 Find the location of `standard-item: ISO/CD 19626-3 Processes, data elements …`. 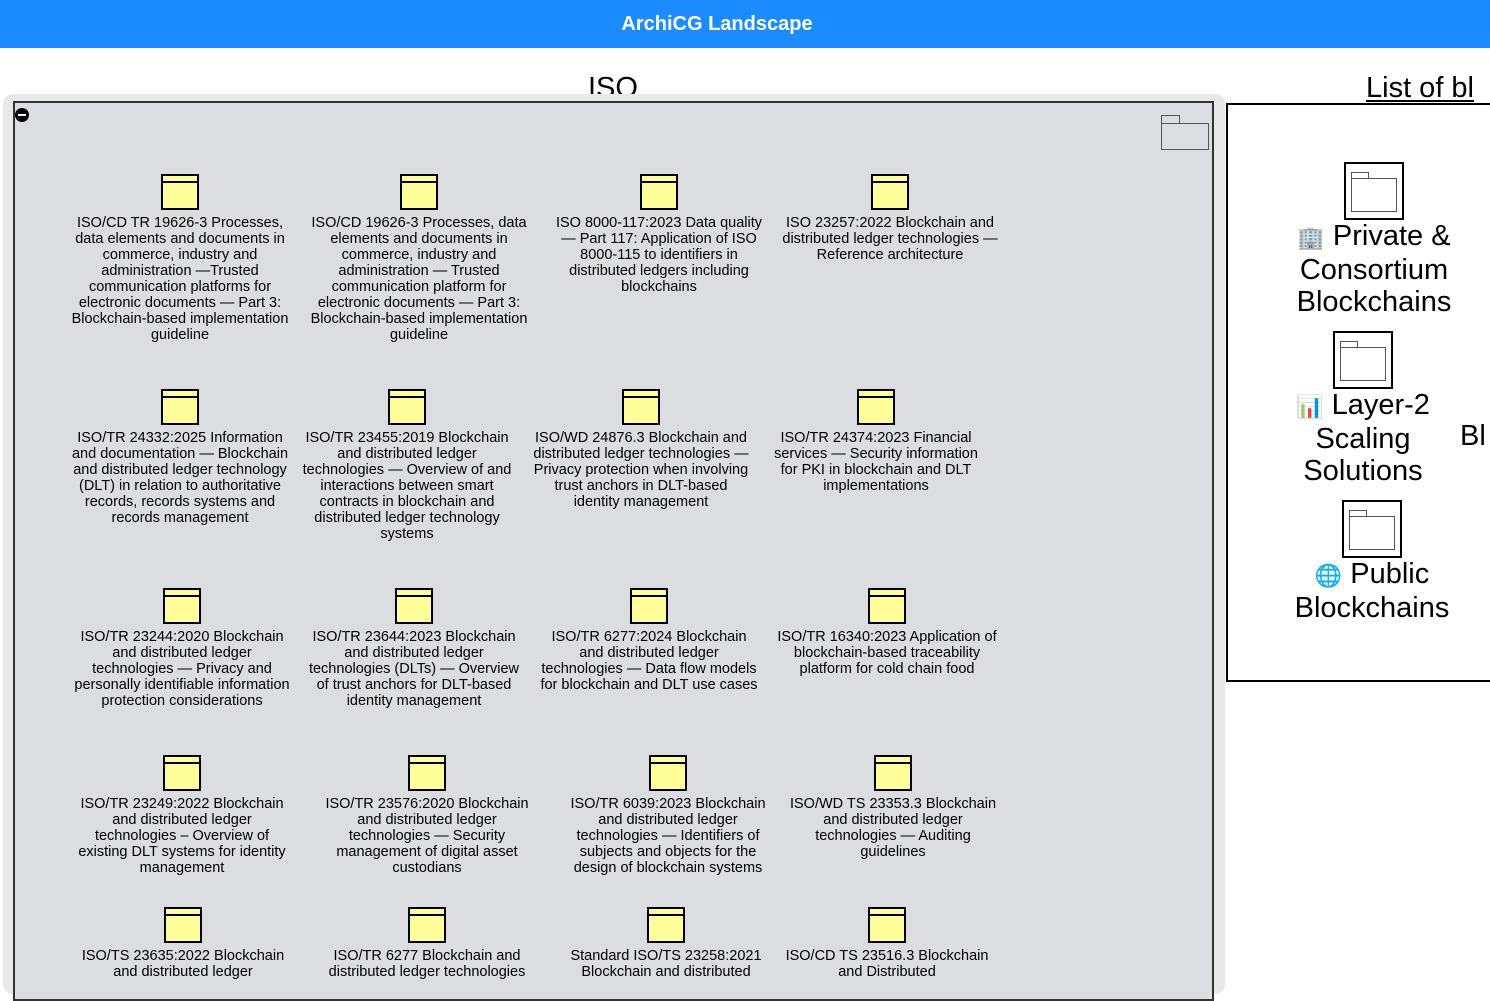

standard-item: ISO/CD 19626-3 Processes, data elements … is located at coordinates (419, 258).